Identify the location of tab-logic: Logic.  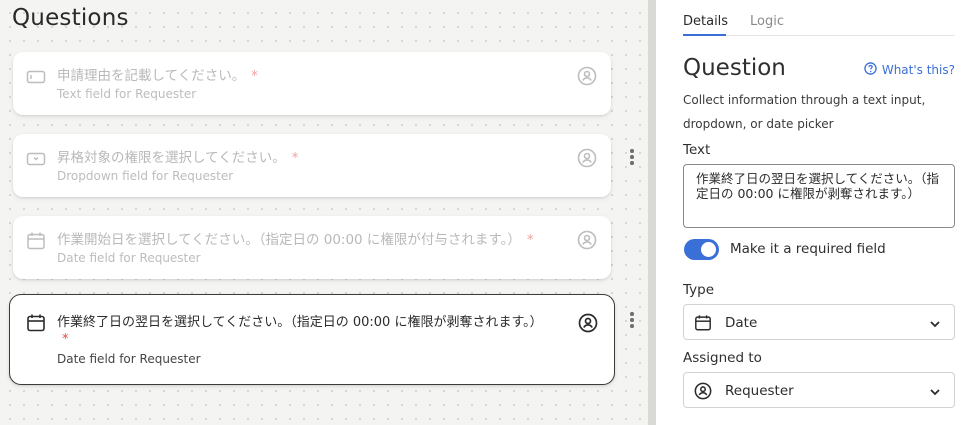
(767, 21).